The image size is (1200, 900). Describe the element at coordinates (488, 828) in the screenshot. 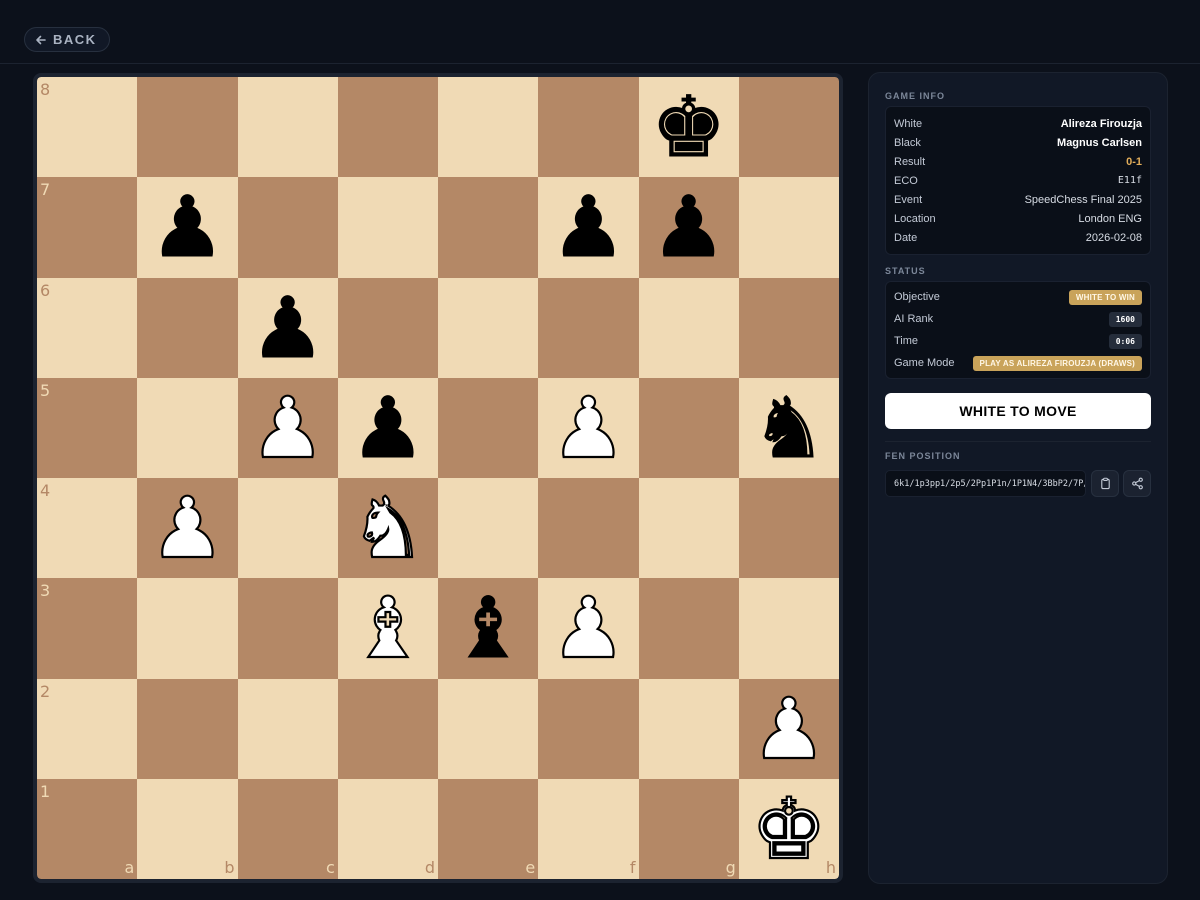

I see `square-e1: e` at that location.